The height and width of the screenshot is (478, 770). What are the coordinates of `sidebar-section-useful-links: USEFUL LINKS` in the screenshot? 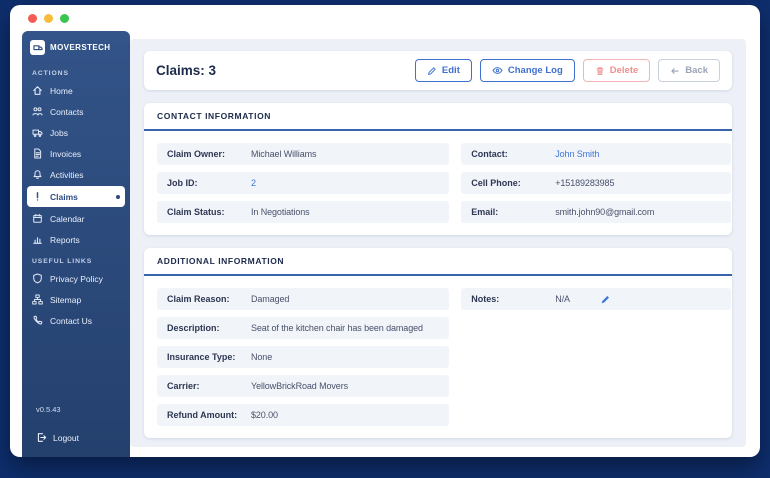 It's located at (62, 261).